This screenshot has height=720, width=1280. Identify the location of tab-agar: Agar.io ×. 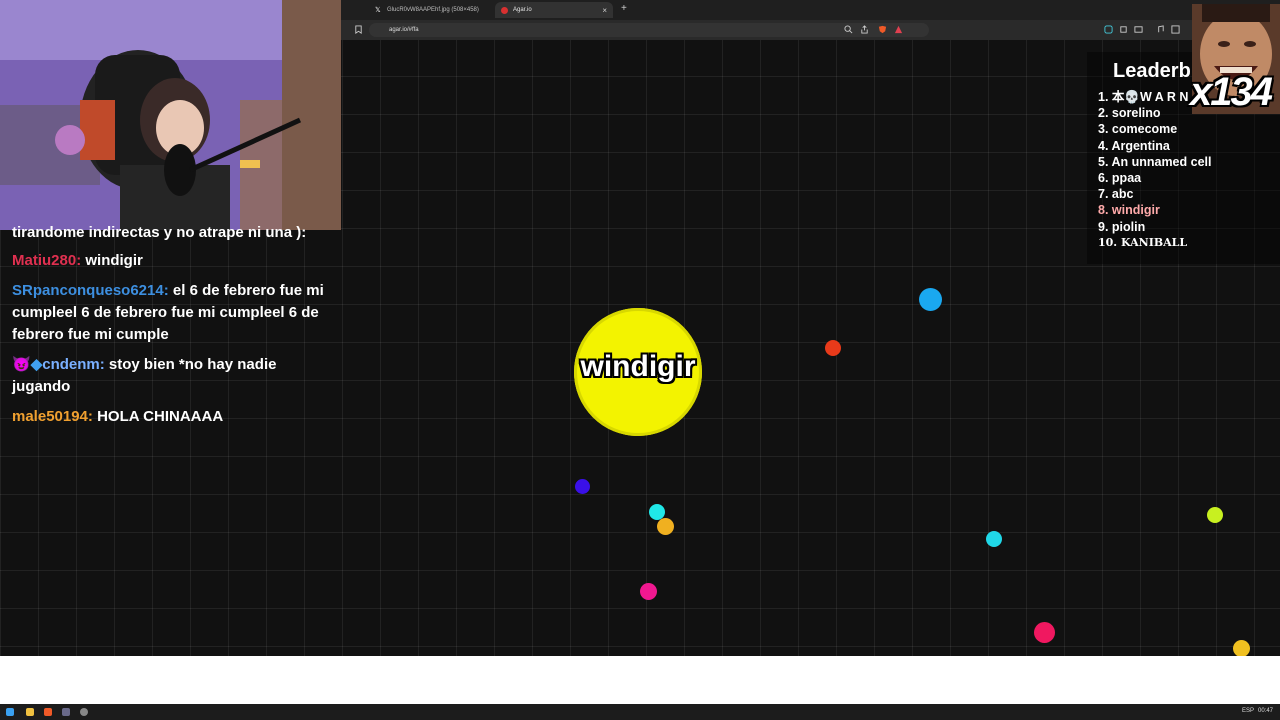
(554, 10).